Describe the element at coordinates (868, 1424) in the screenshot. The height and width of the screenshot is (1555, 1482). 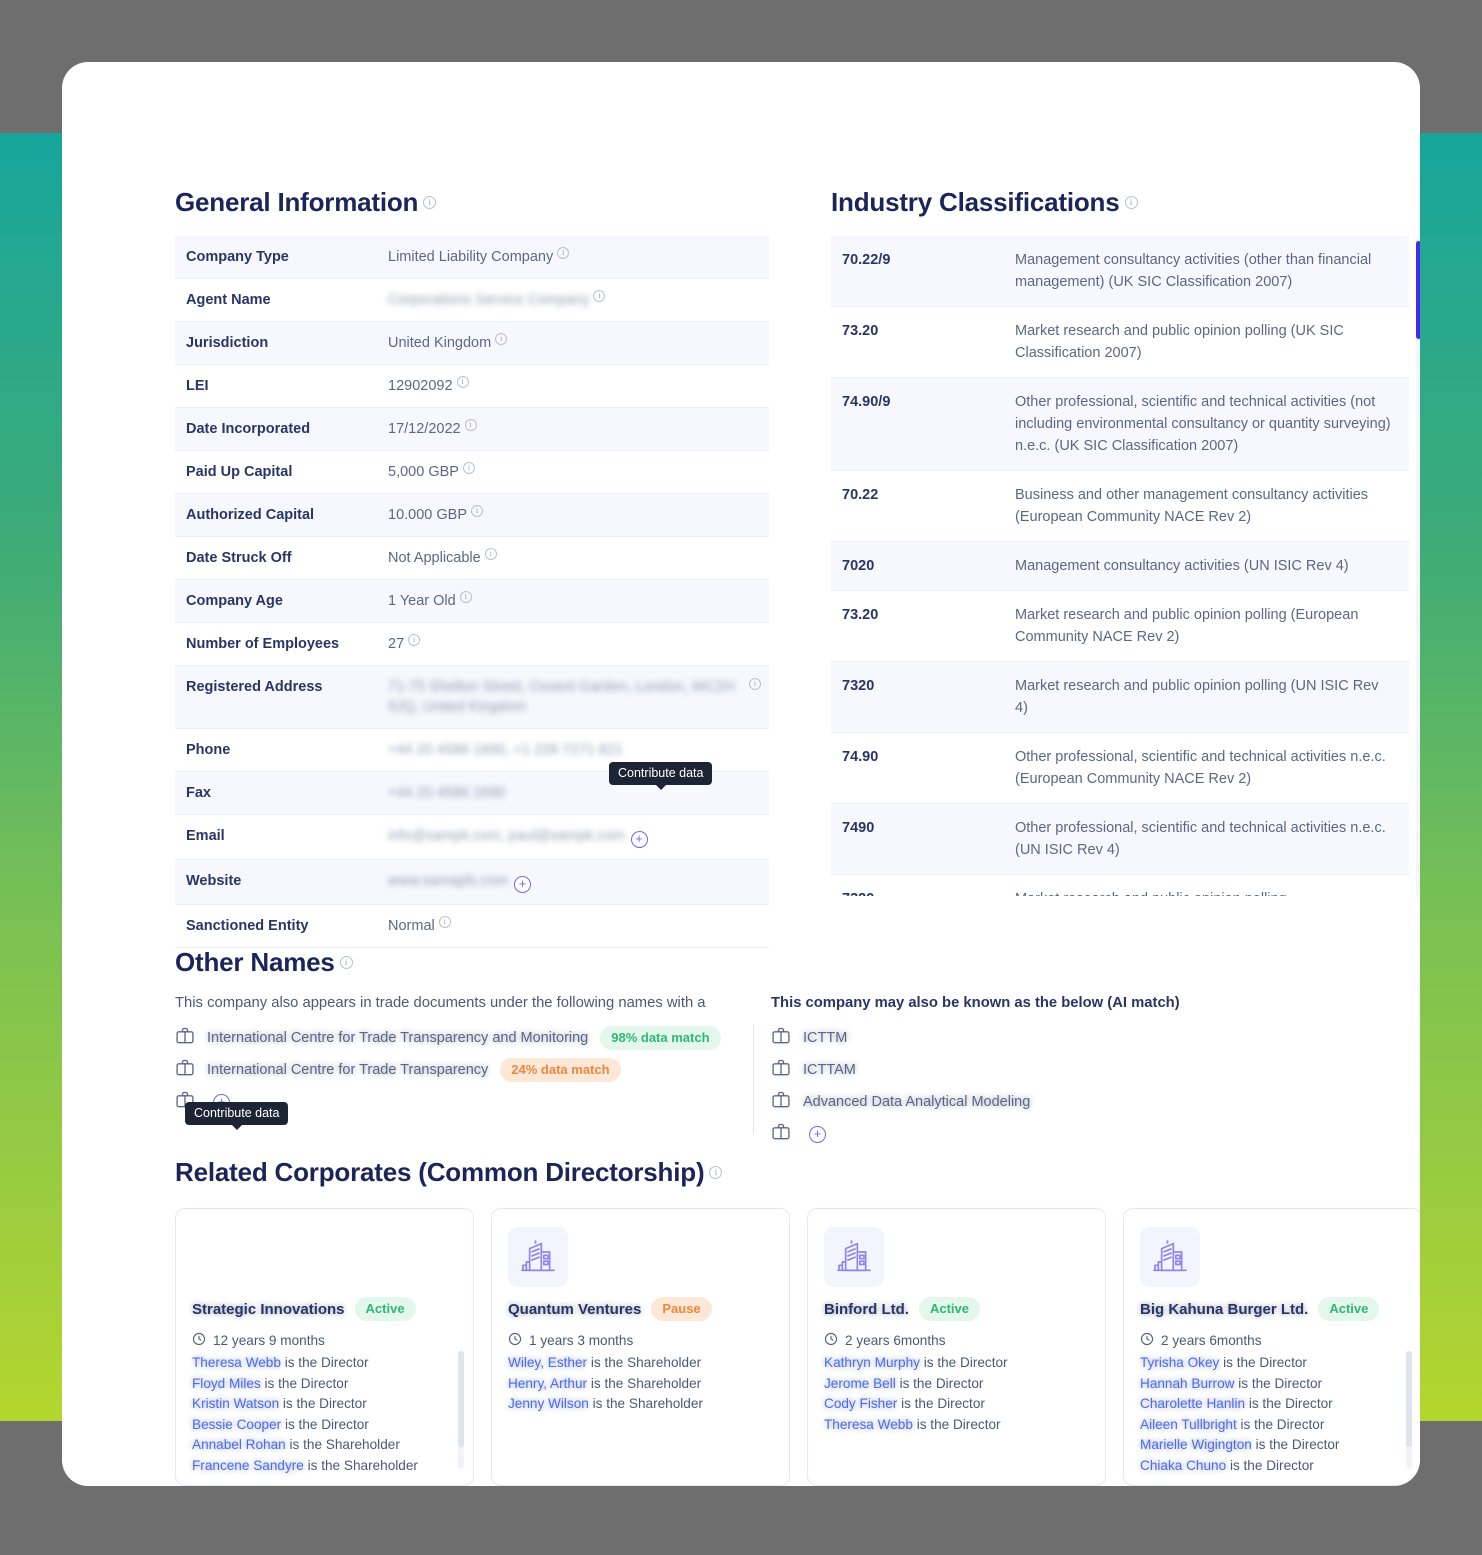
I see `person-name: Theresa Webb` at that location.